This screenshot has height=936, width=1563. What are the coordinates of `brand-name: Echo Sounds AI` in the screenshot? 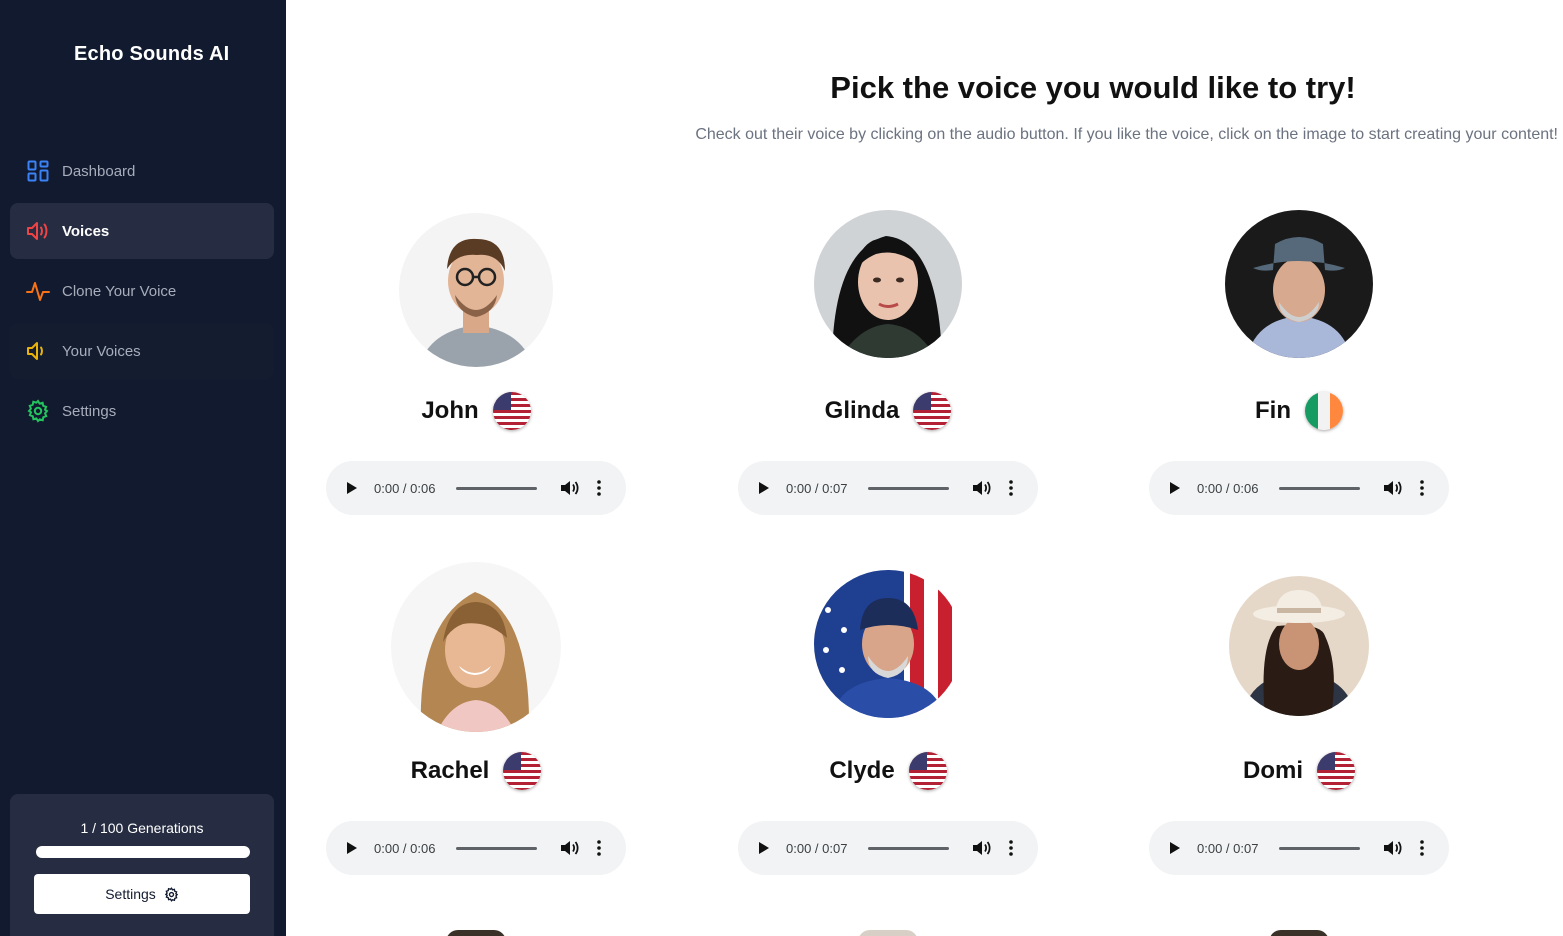 It's located at (152, 53).